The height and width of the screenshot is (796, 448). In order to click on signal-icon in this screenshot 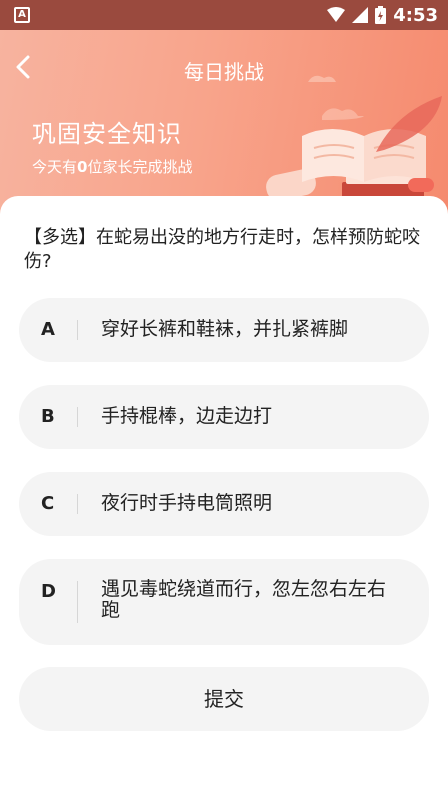, I will do `click(360, 15)`.